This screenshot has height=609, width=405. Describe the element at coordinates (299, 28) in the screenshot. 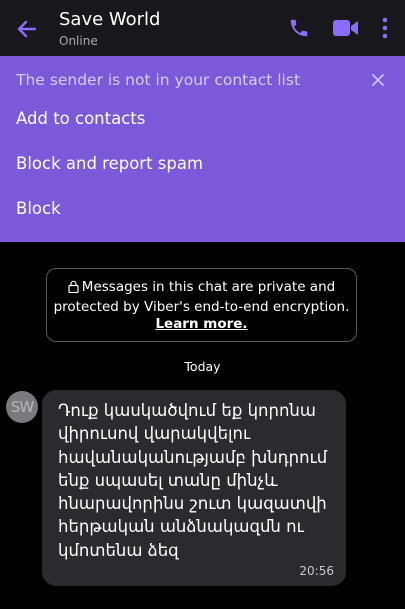

I see `phone-icon` at that location.